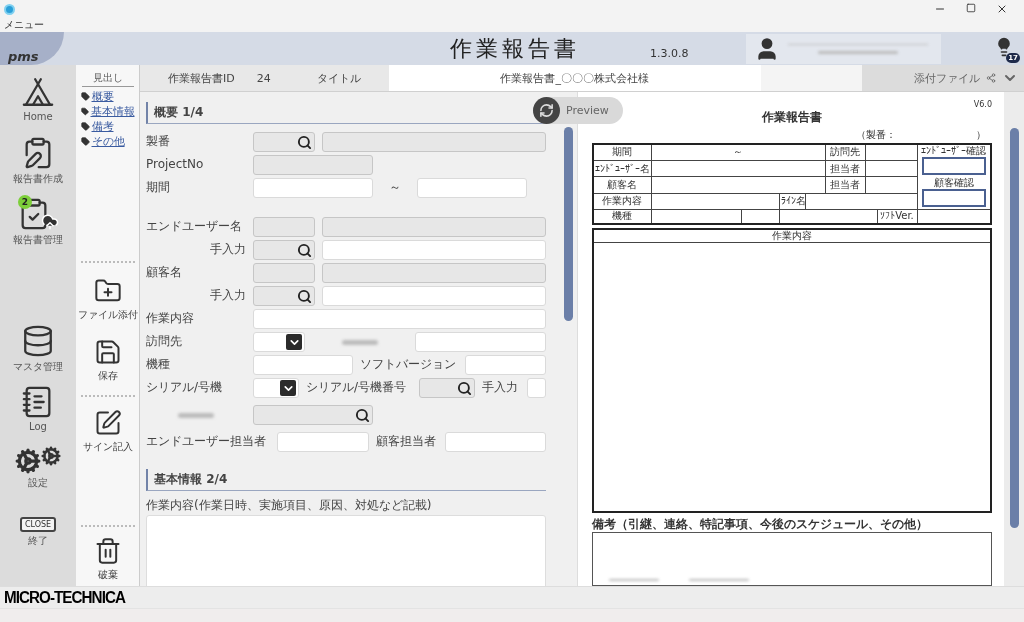 Image resolution: width=1024 pixels, height=622 pixels. Describe the element at coordinates (107, 96) in the screenshot. I see `outline-link: 概要` at that location.